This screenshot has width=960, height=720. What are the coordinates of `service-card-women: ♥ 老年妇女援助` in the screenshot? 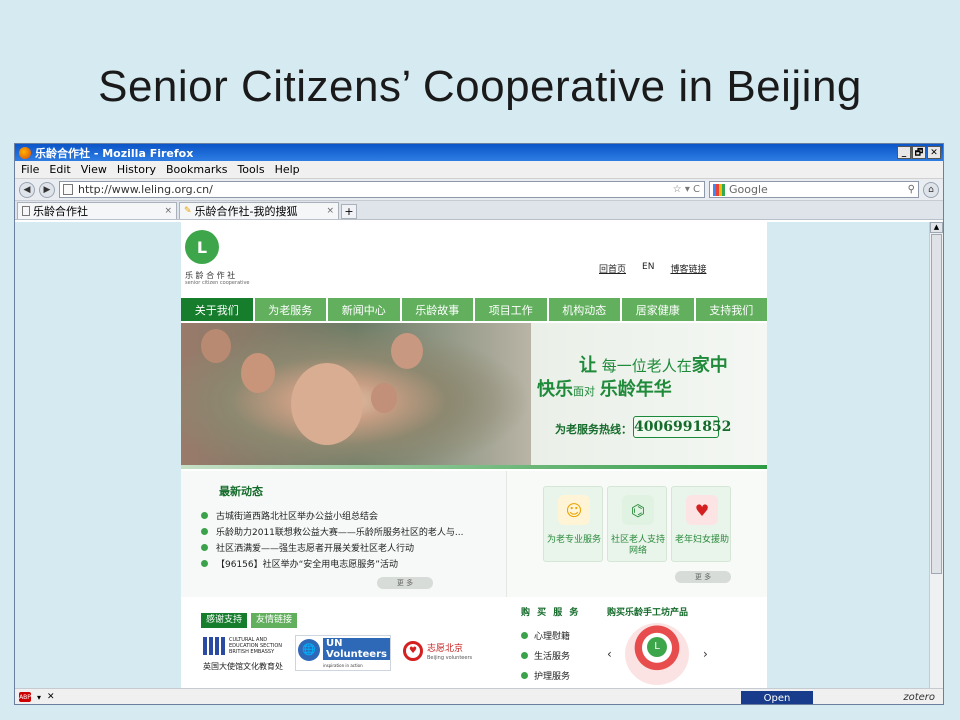 It's located at (701, 524).